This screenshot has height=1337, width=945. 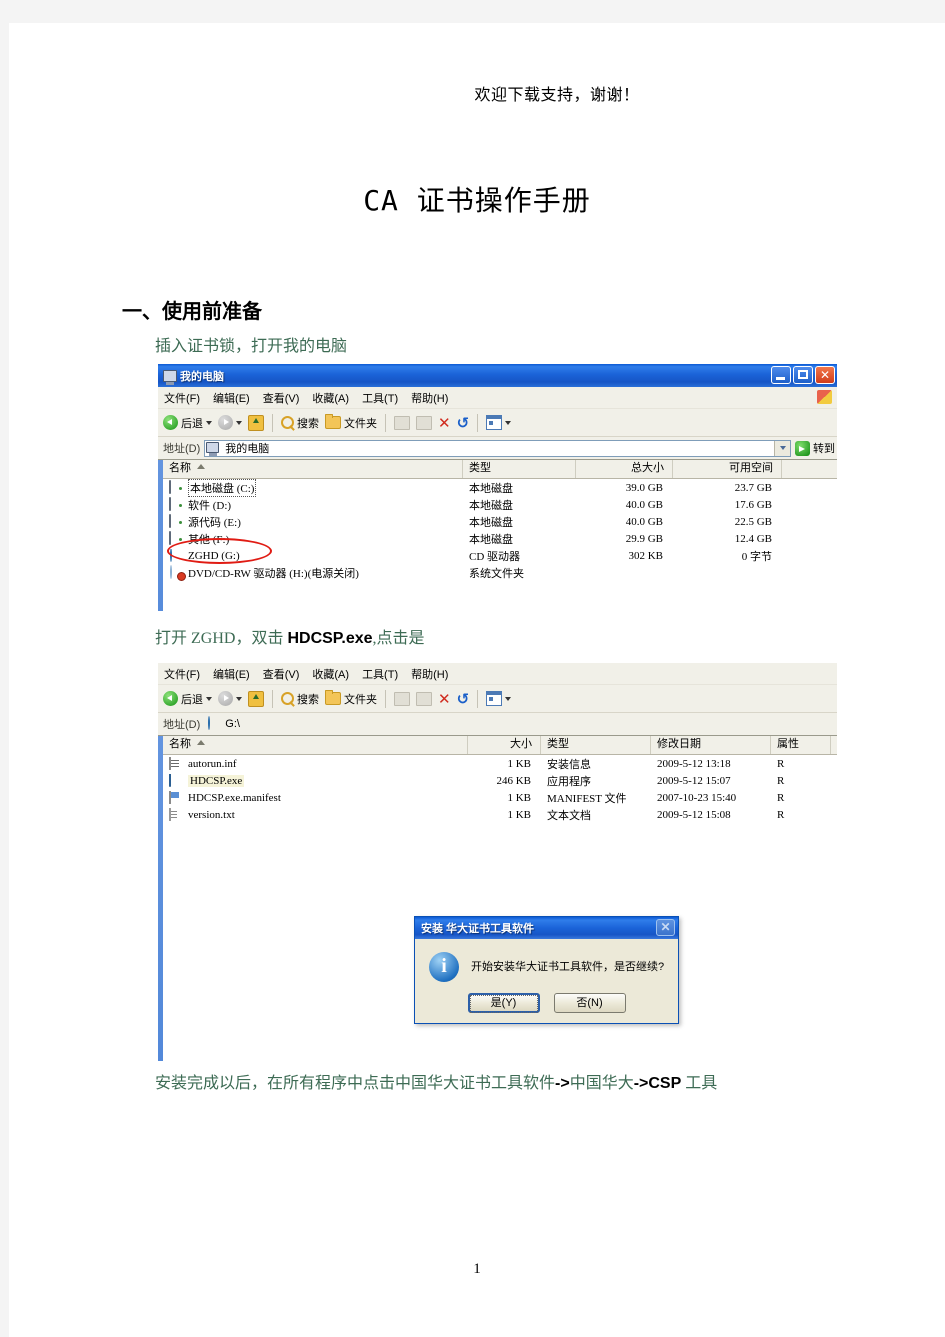 What do you see at coordinates (478, 929) in the screenshot?
I see `dialog-title: 安装 华大证书工具软件` at bounding box center [478, 929].